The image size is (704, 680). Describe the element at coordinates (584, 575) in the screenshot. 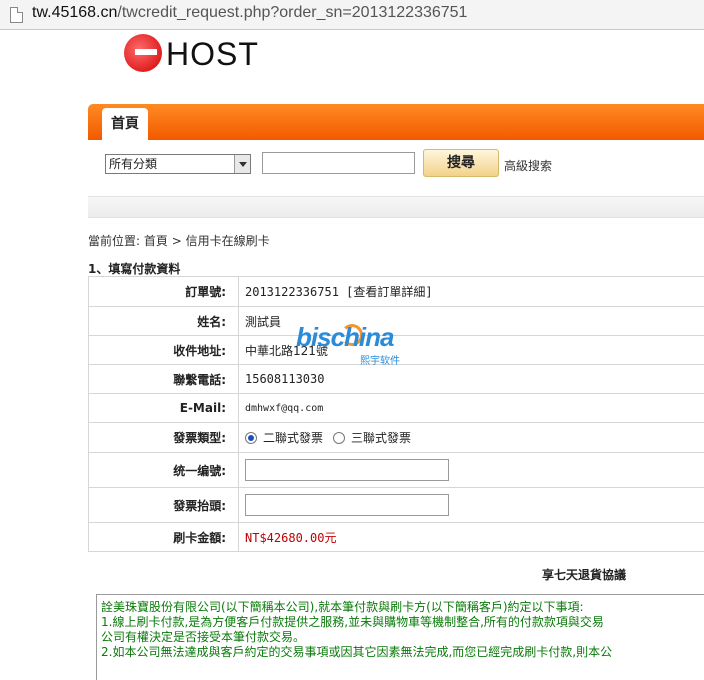

I see `agreement-title: 享七天退貨協議` at that location.